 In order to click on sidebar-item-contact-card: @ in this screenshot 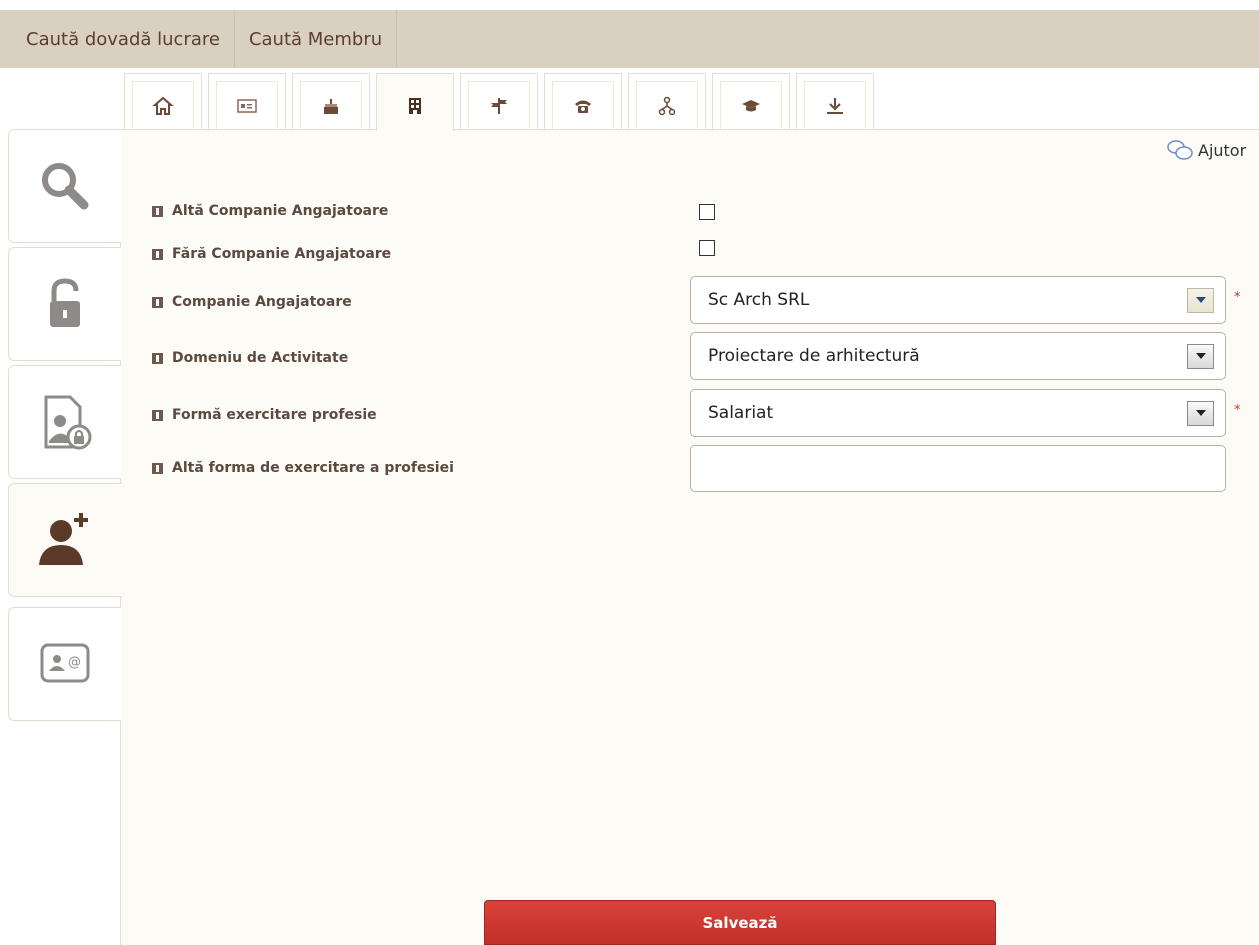, I will do `click(64, 664)`.